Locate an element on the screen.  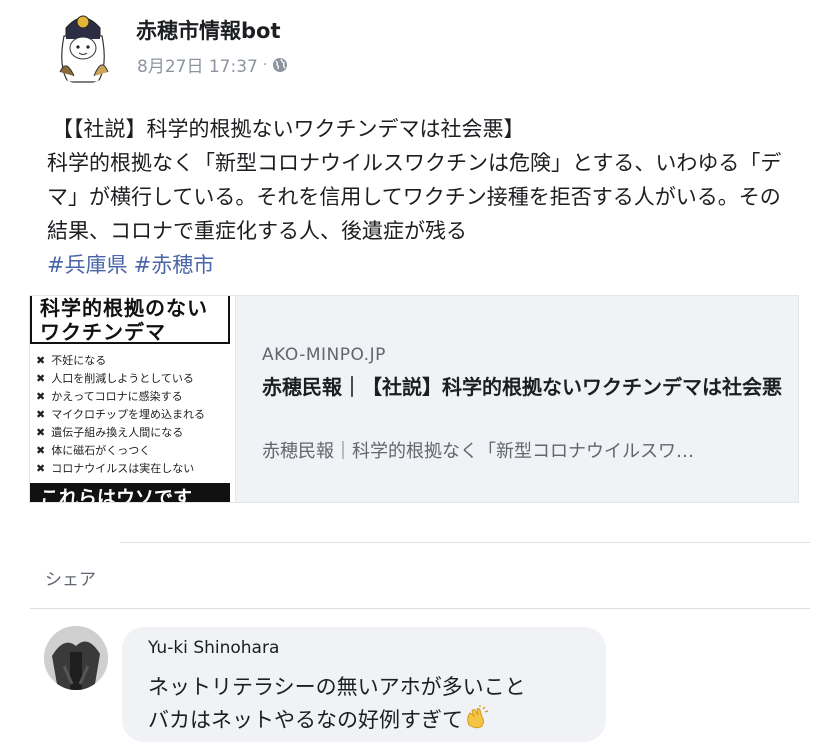
page-name: 赤穂市情報bot is located at coordinates (208, 30).